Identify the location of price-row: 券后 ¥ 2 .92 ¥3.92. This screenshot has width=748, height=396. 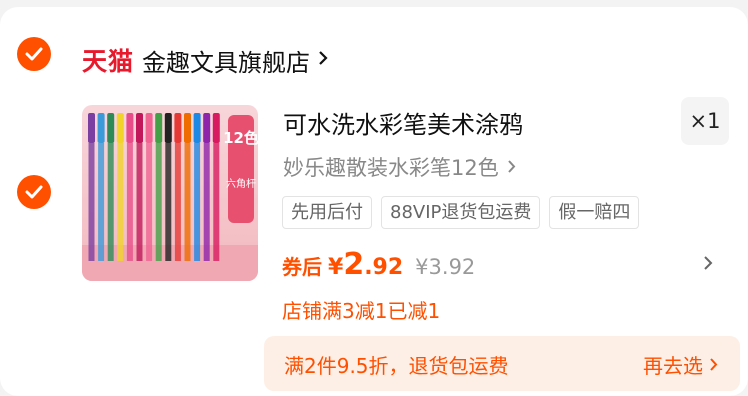
(378, 264).